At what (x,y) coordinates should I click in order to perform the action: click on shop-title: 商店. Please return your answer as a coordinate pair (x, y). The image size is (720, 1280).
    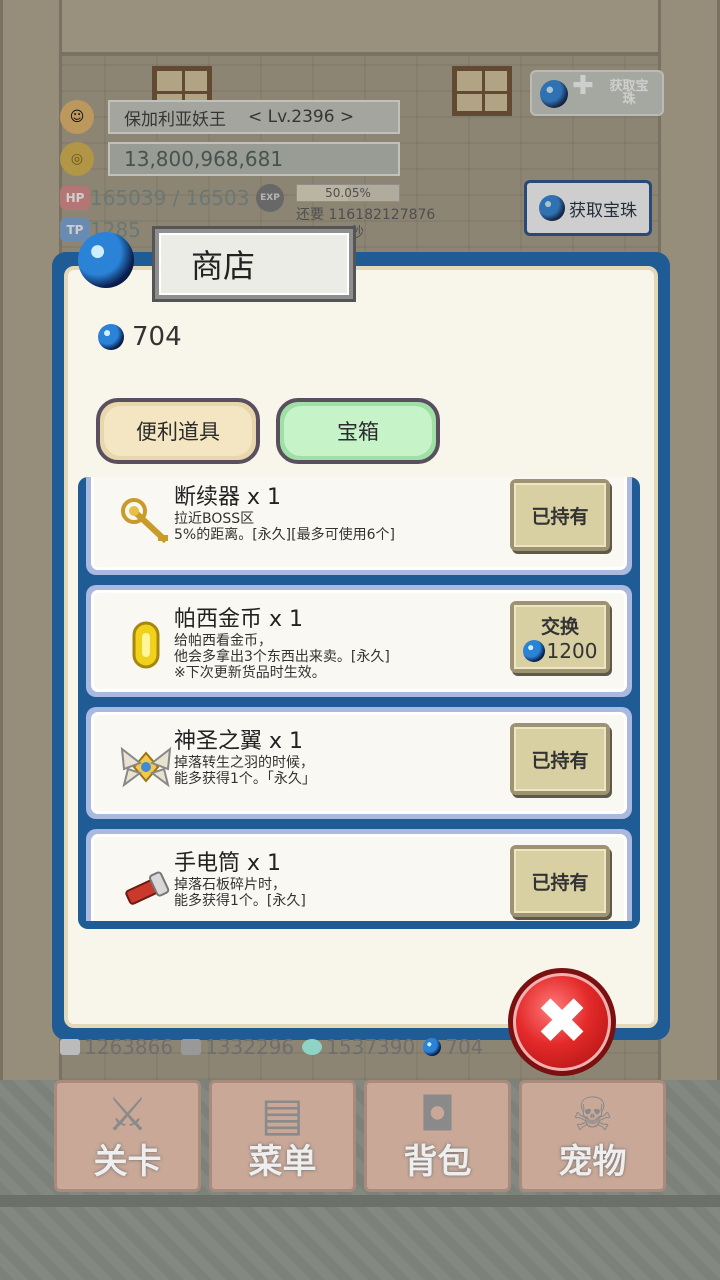
    Looking at the image, I should click on (223, 266).